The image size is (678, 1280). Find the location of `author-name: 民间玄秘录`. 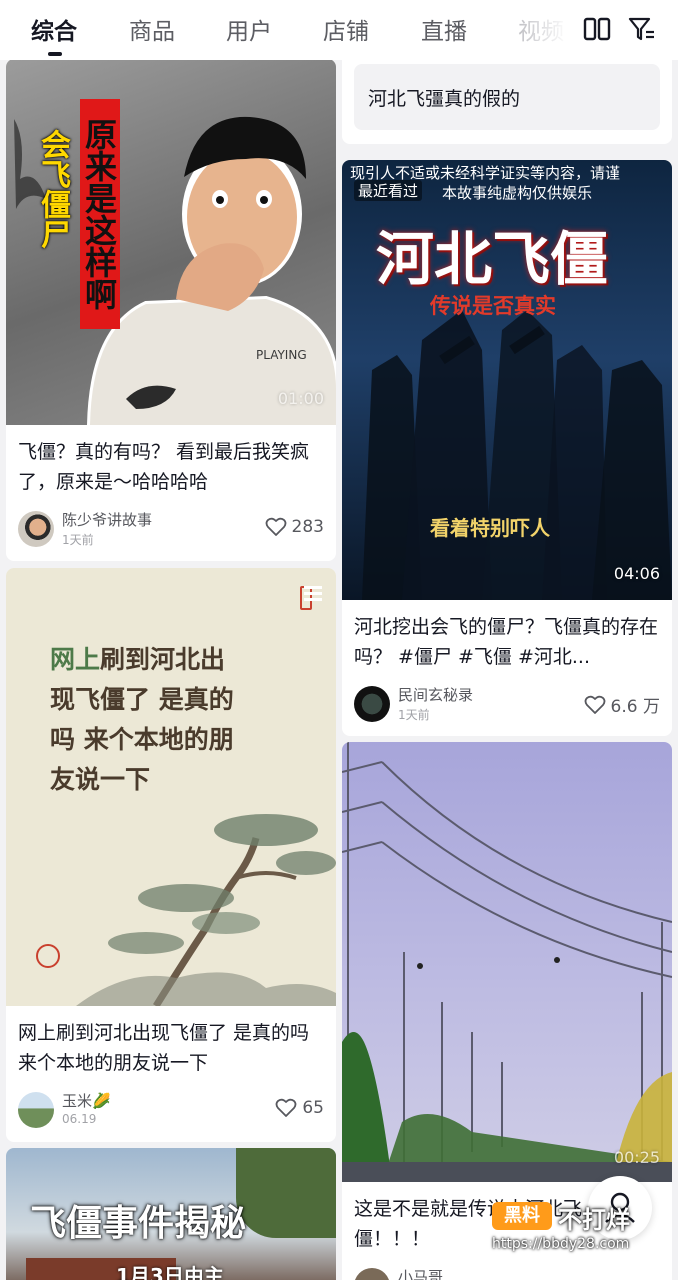

author-name: 民间玄秘录 is located at coordinates (435, 694).